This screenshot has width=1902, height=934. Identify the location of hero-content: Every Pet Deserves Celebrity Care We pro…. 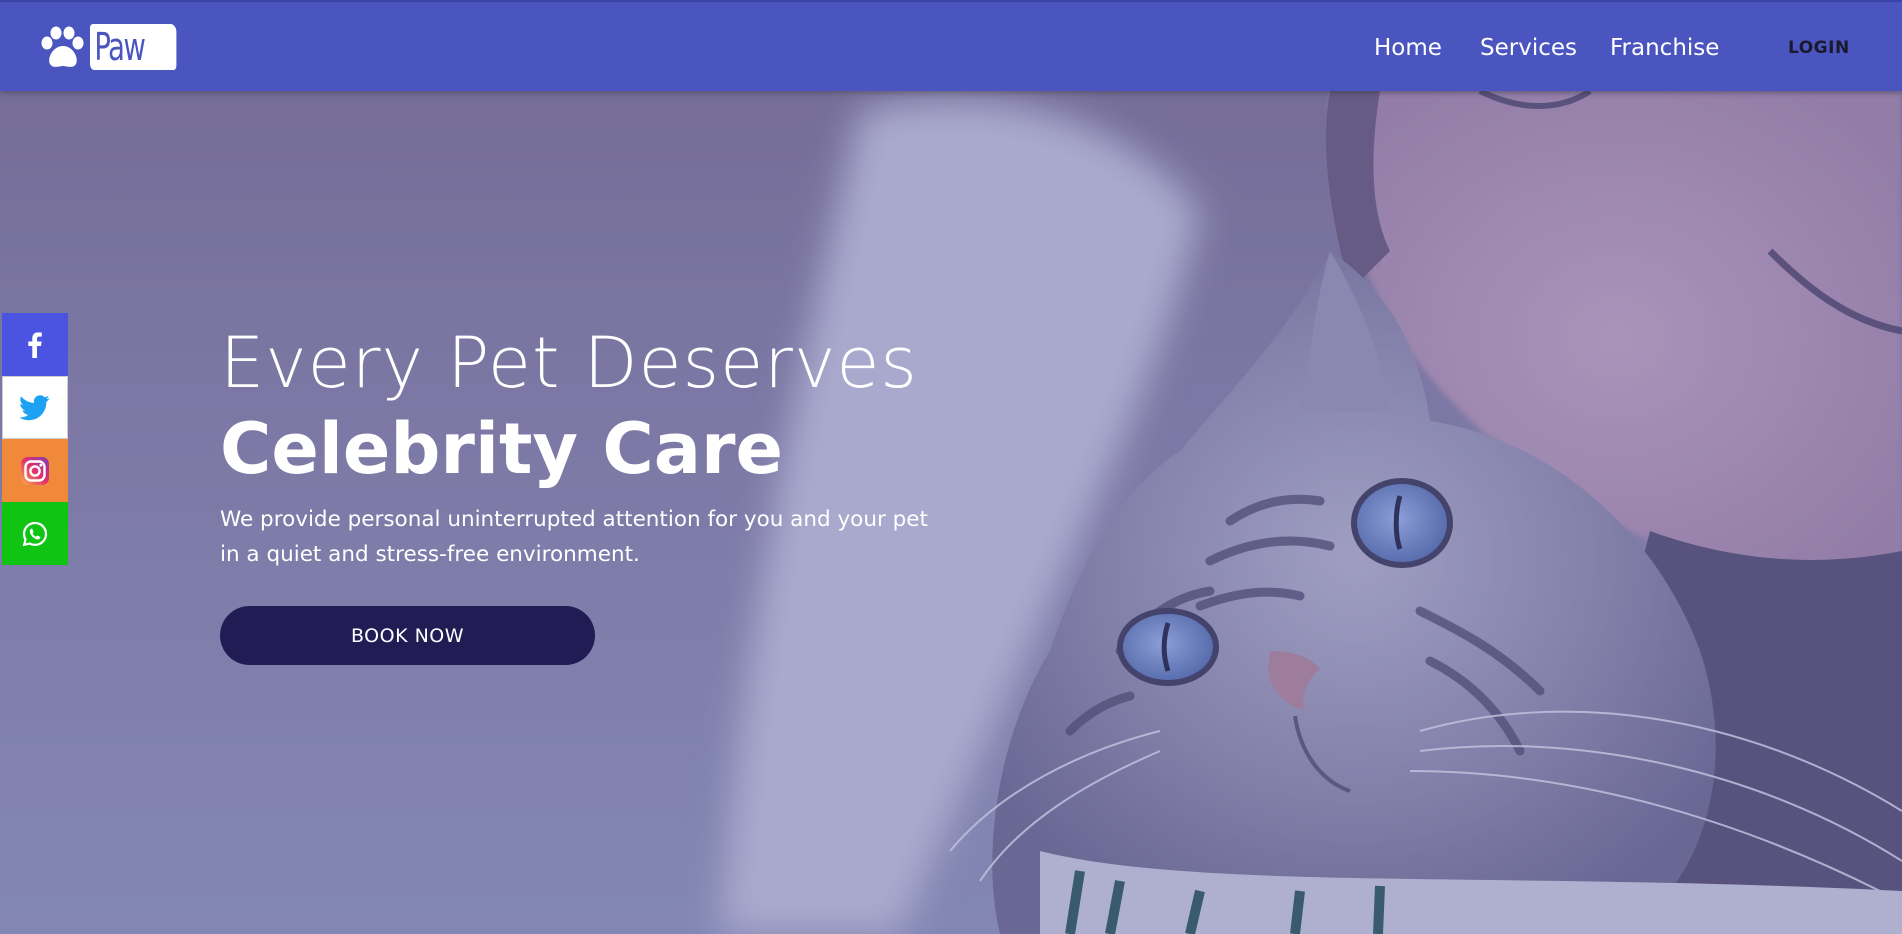
(580, 492).